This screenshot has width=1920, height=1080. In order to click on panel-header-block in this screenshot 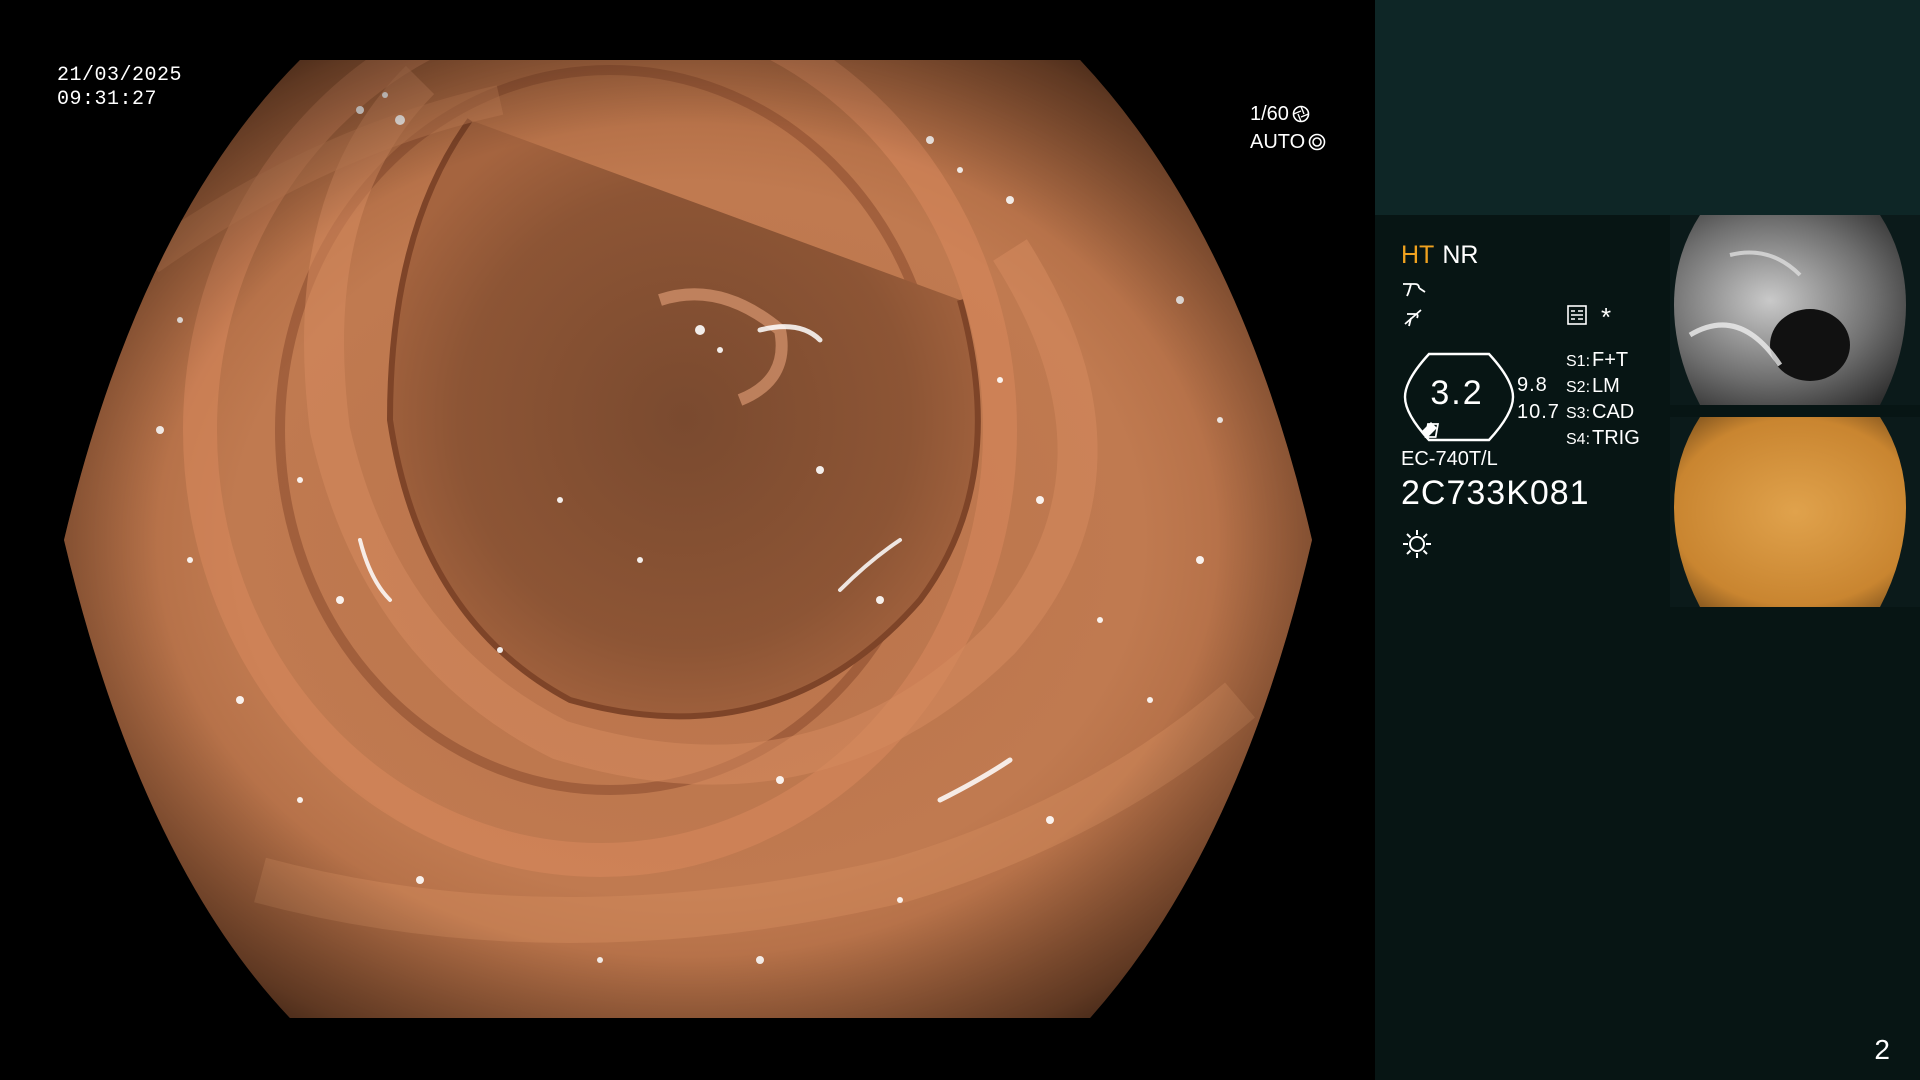, I will do `click(1647, 107)`.